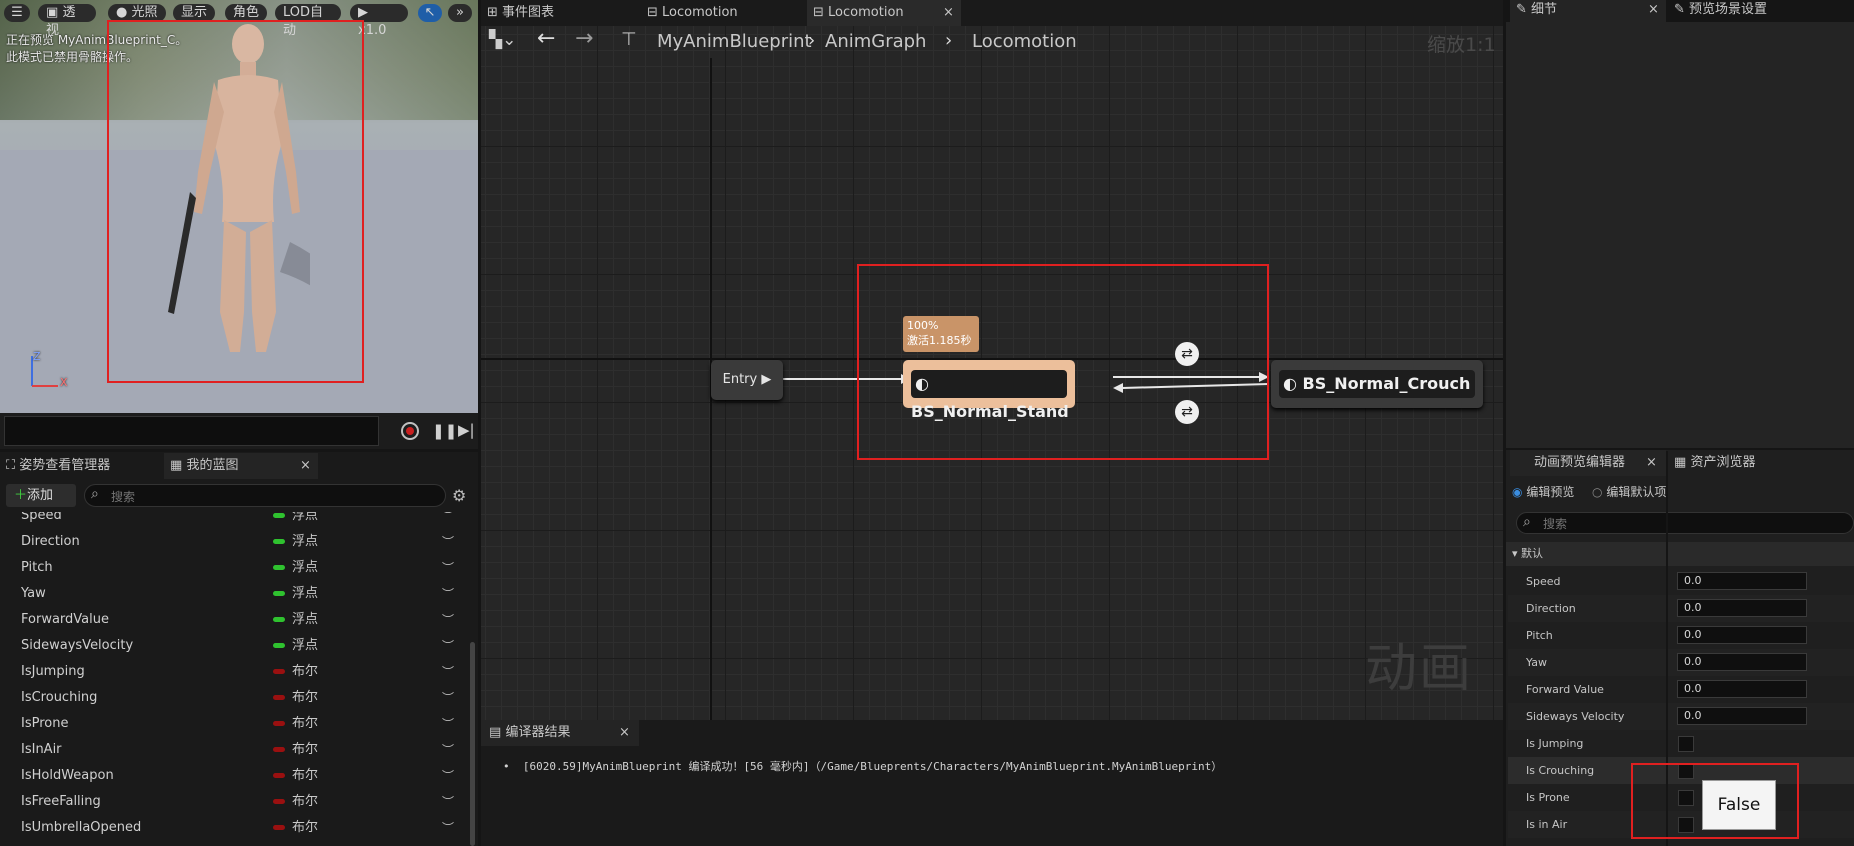 The height and width of the screenshot is (846, 1854). What do you see at coordinates (1548, 797) in the screenshot?
I see `property-label: Is Prone` at bounding box center [1548, 797].